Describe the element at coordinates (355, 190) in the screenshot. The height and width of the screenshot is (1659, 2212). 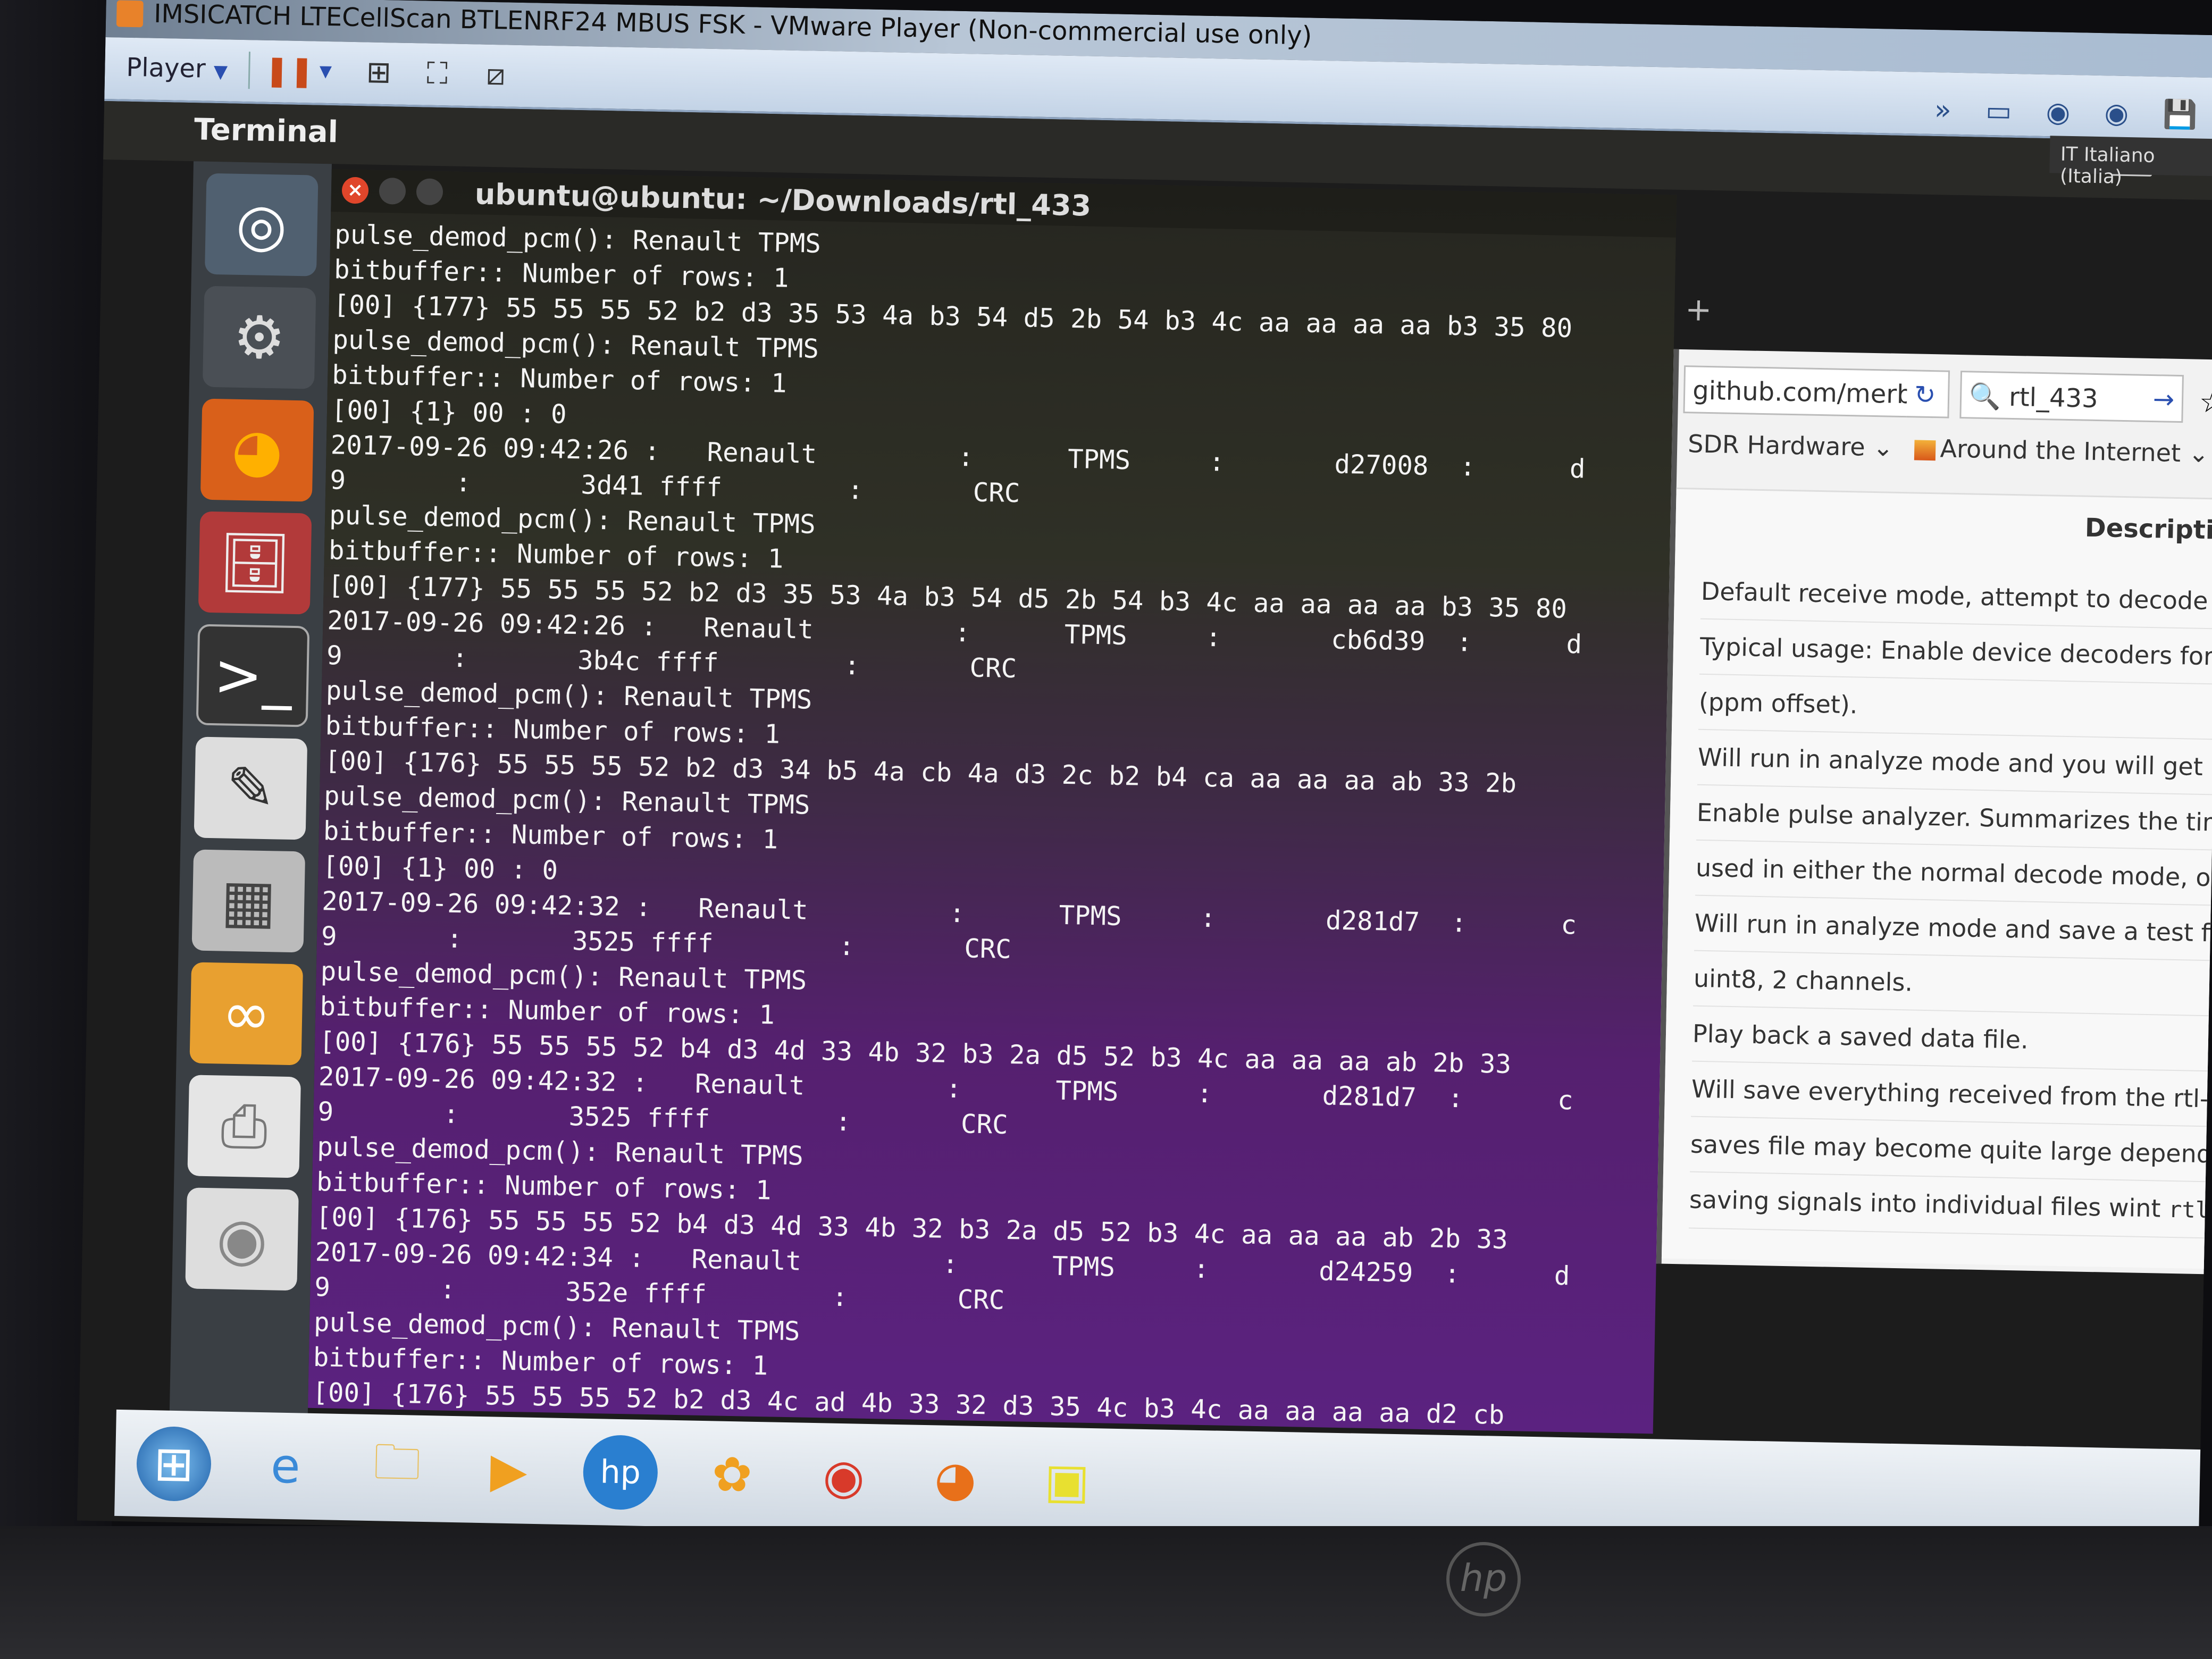
I see `close-icon: ×` at that location.